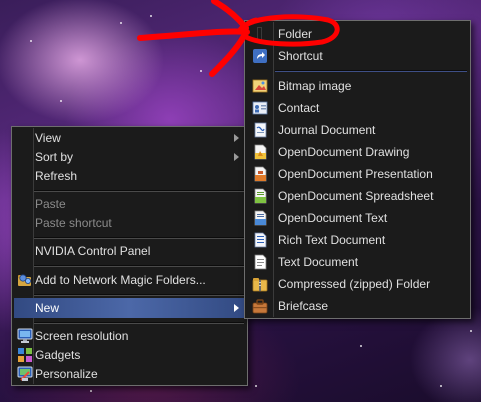  What do you see at coordinates (82, 336) in the screenshot?
I see `menu-item-label: Screen resolution` at bounding box center [82, 336].